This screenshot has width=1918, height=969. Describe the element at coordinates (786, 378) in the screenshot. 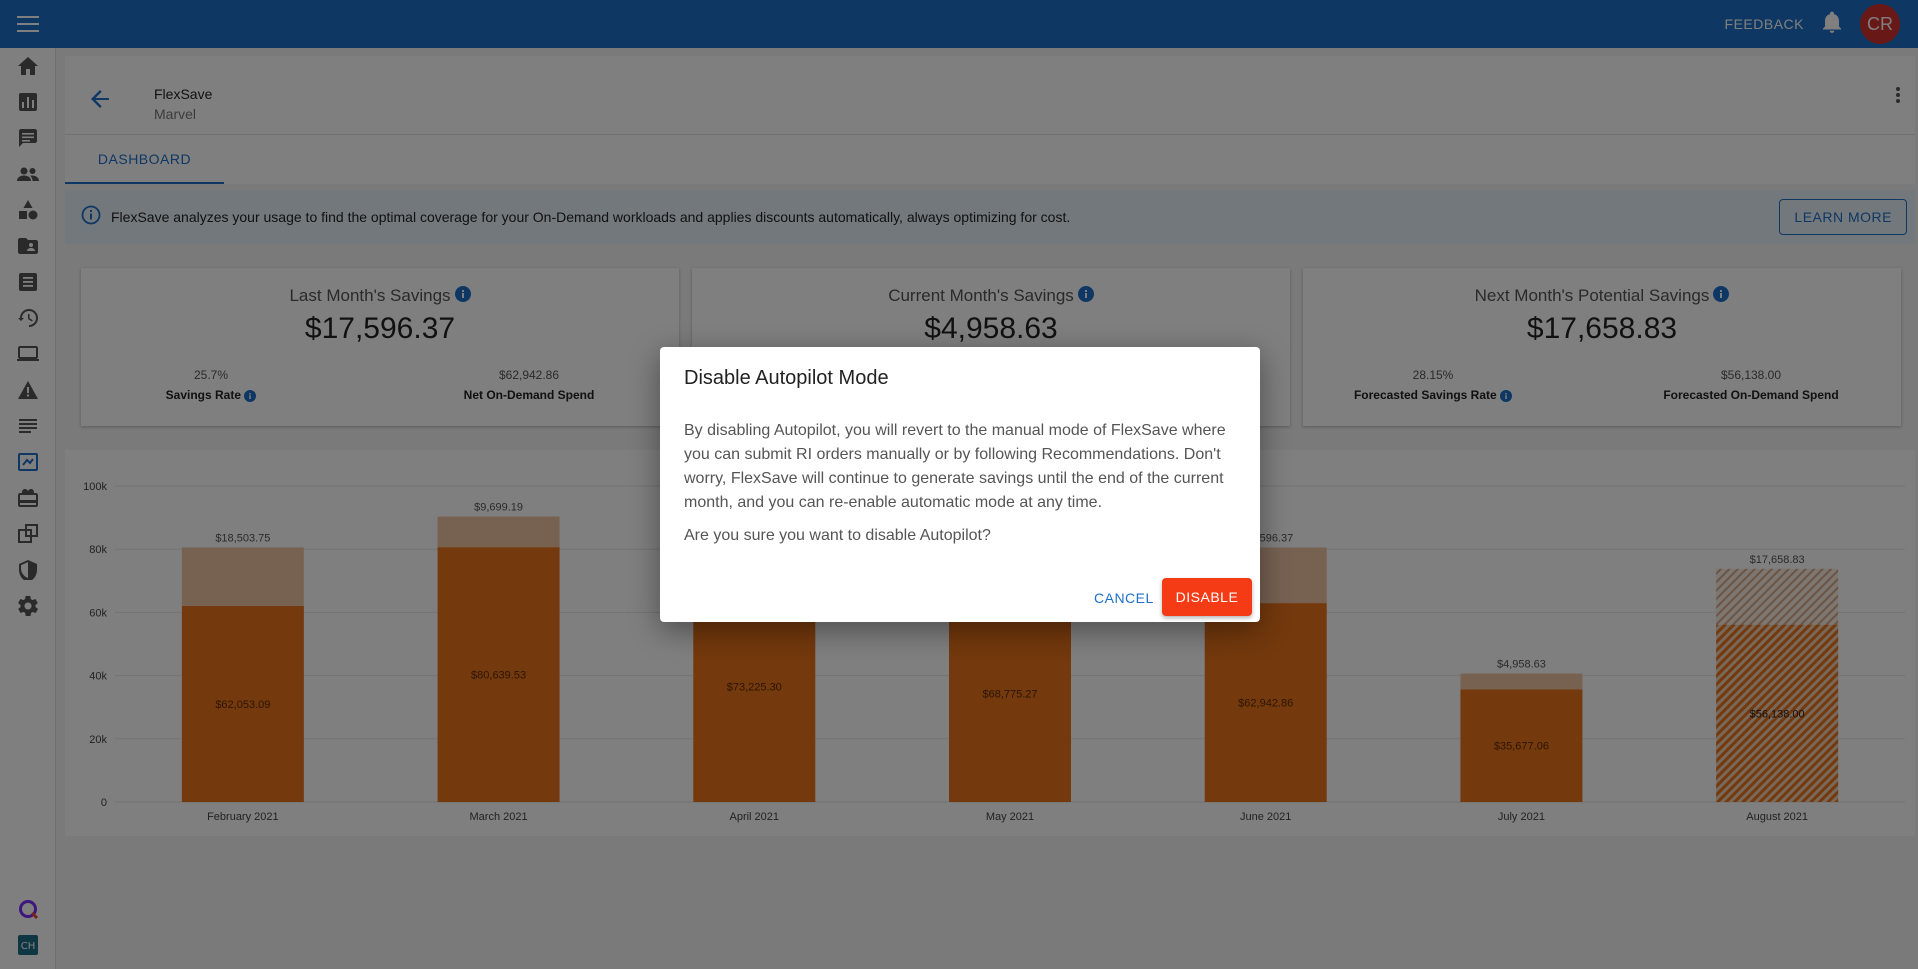

I see `dialog-title: Disable Autopilot Mode` at that location.